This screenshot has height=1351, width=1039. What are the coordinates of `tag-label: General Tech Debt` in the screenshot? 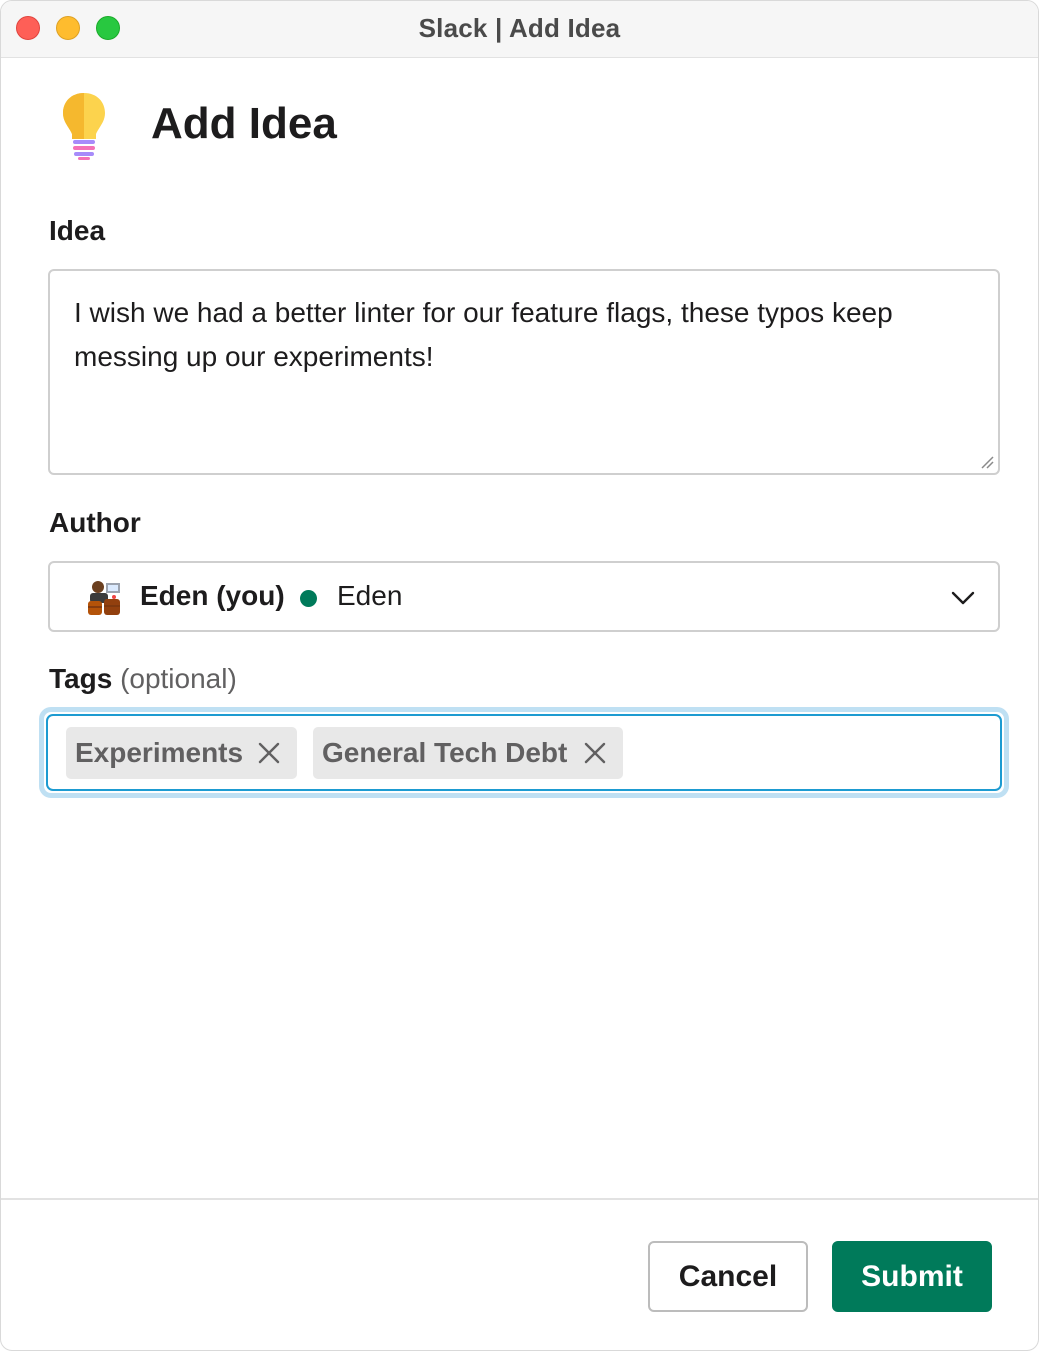 It's located at (445, 752).